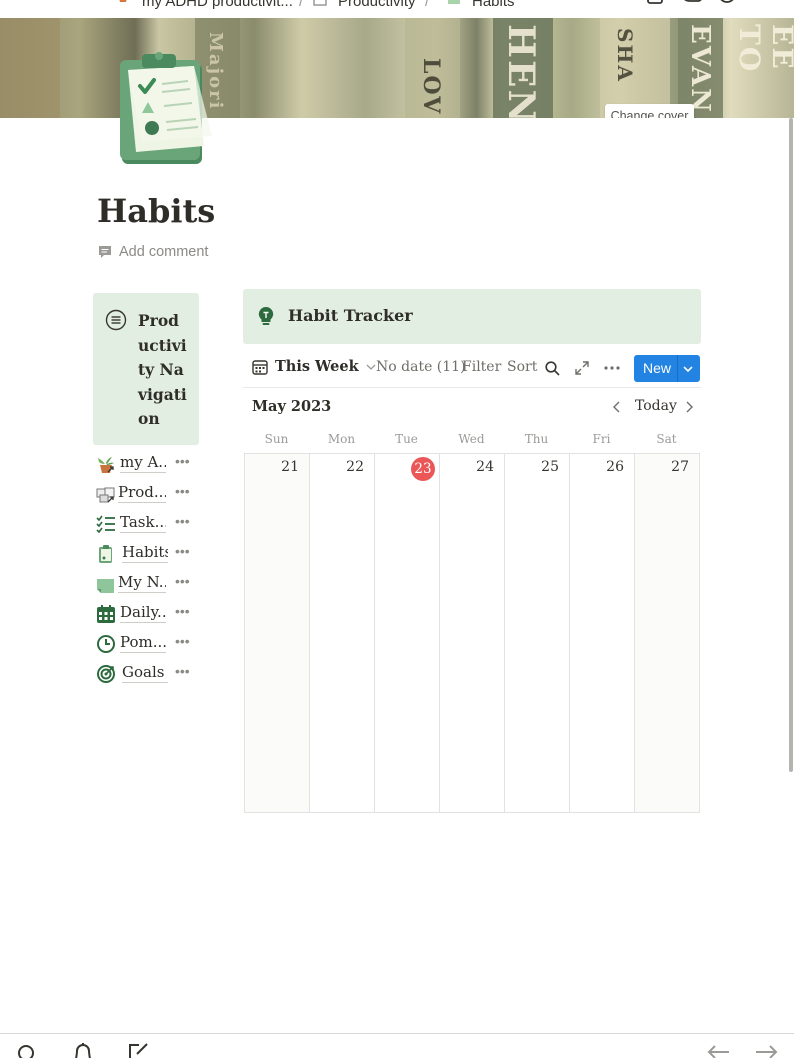 The height and width of the screenshot is (1058, 794). What do you see at coordinates (56, 3) in the screenshot?
I see `back-arrow-icon` at bounding box center [56, 3].